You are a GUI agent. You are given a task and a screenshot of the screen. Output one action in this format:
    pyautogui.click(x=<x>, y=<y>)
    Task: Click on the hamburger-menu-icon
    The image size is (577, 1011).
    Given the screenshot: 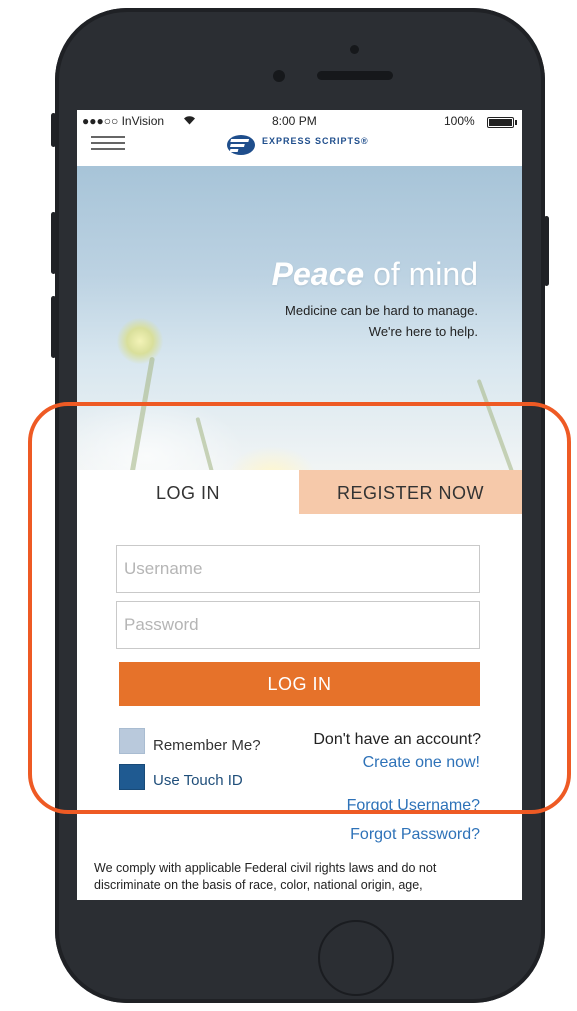 What is the action you would take?
    pyautogui.click(x=108, y=142)
    